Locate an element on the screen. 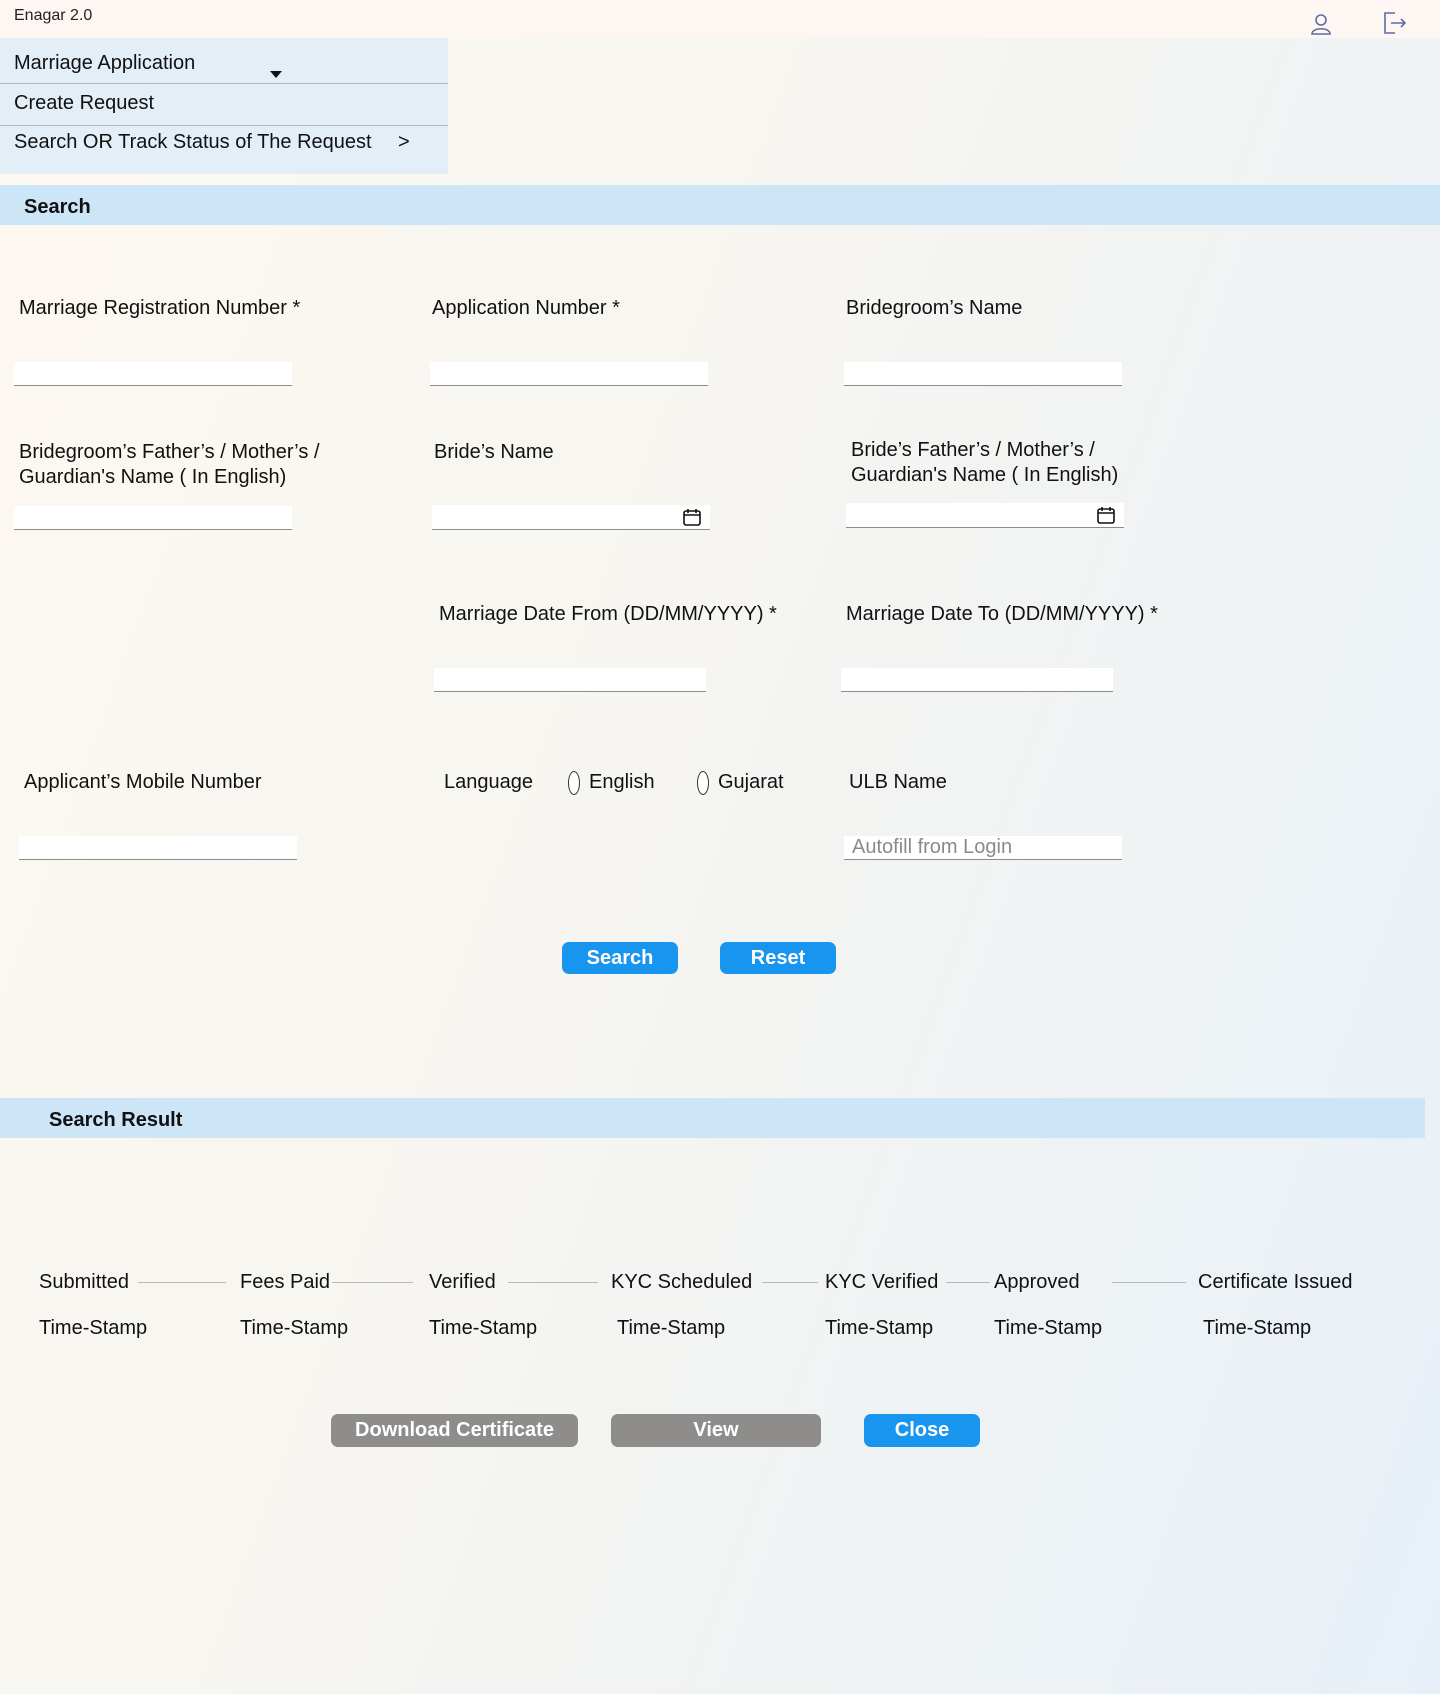 This screenshot has height=1694, width=1440. date-from-label: Marriage Date From (DD/MM/YYYY) * is located at coordinates (608, 614).